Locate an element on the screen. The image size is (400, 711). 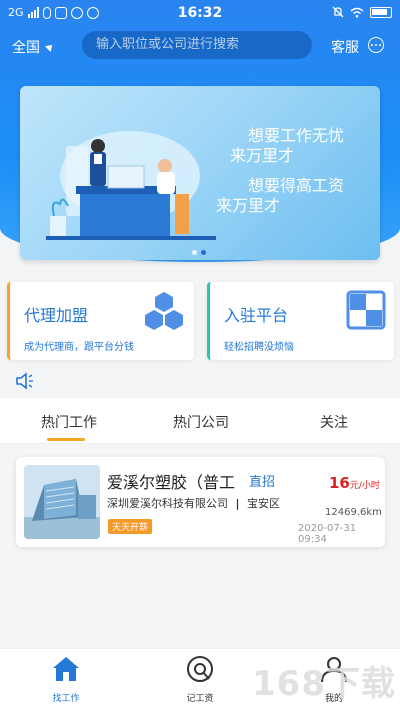
banner-pager is located at coordinates (199, 252).